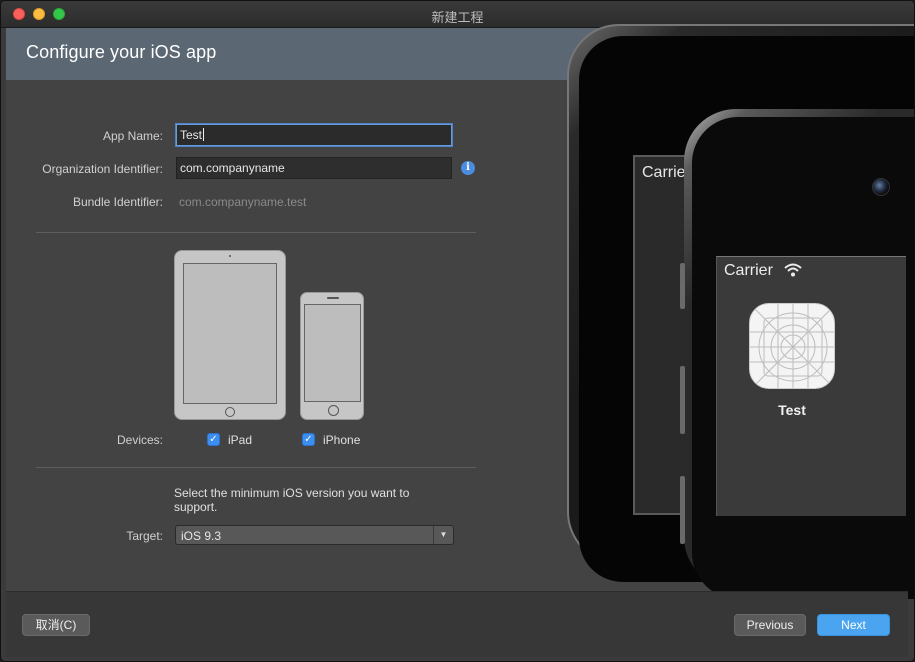 Image resolution: width=915 pixels, height=662 pixels. What do you see at coordinates (56, 625) in the screenshot?
I see `cancel-button: 取消(C)` at bounding box center [56, 625].